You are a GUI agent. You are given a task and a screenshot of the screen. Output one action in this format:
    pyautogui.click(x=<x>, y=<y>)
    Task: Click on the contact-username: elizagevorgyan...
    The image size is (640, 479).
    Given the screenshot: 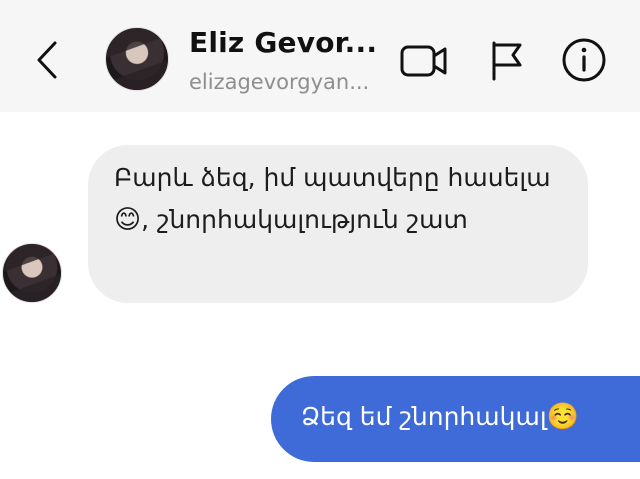 What is the action you would take?
    pyautogui.click(x=289, y=82)
    